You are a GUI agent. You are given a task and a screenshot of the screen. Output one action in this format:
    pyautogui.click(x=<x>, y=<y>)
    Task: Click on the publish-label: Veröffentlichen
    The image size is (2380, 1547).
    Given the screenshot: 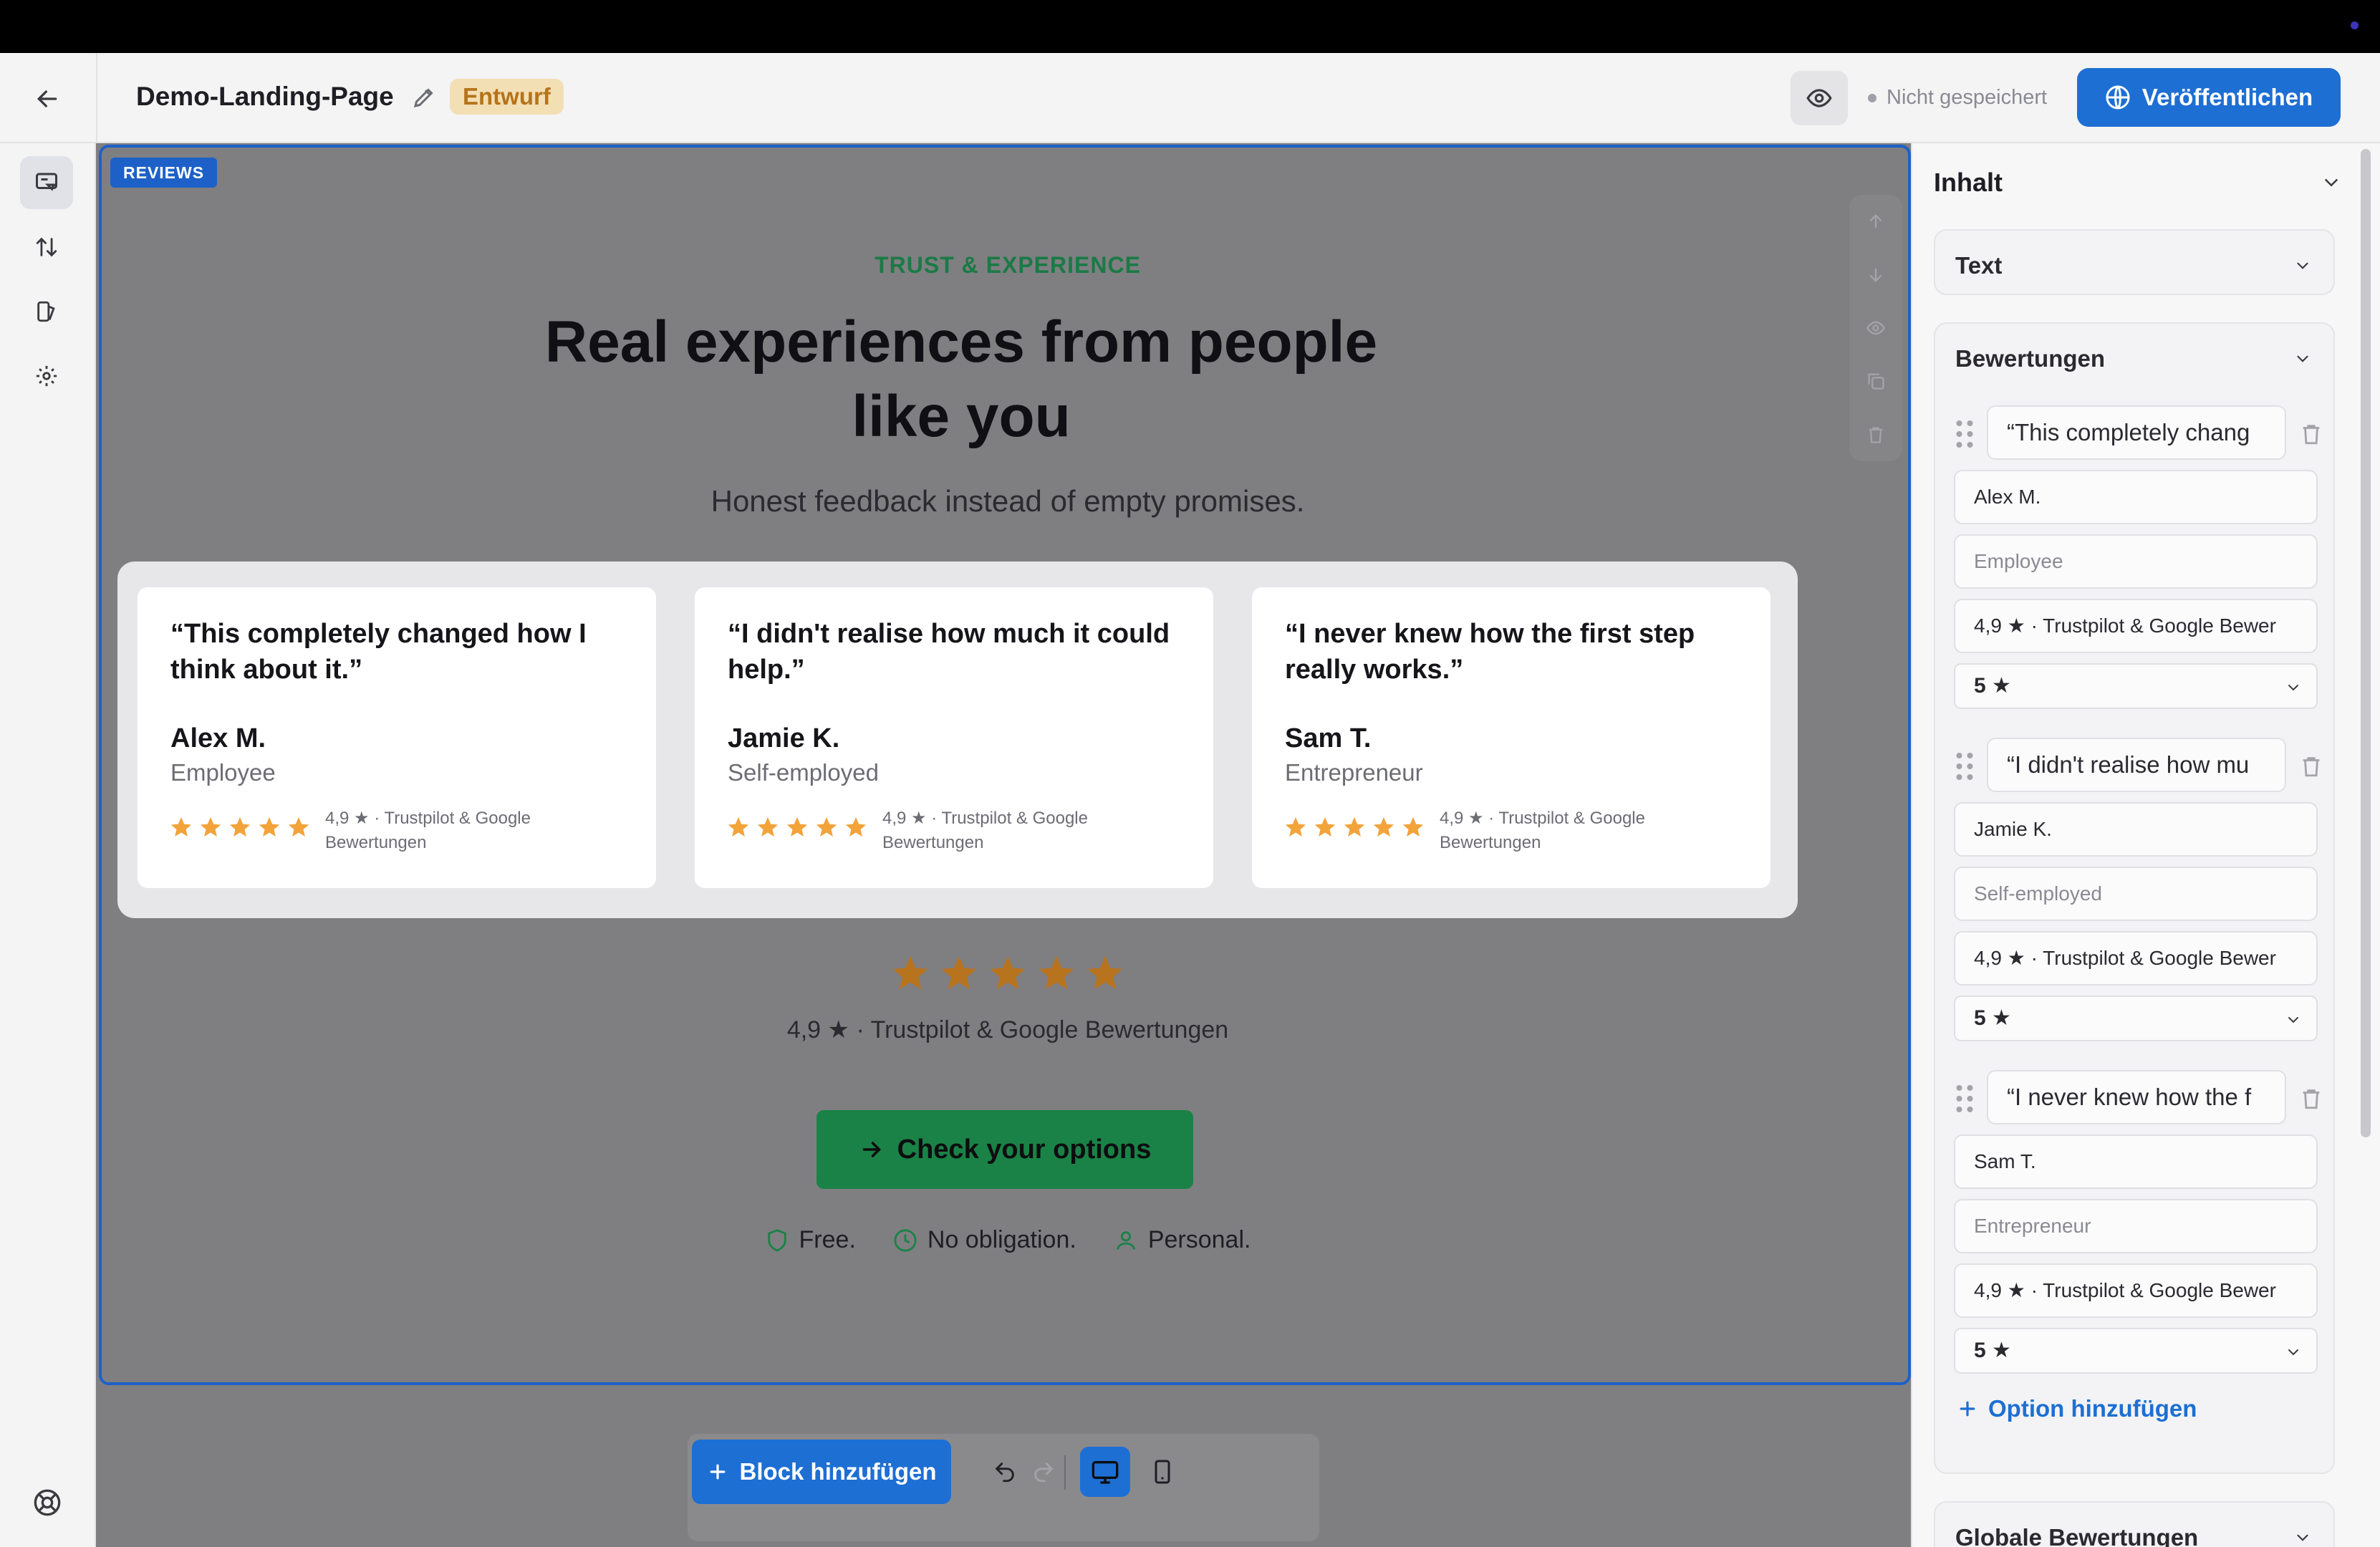 What is the action you would take?
    pyautogui.click(x=2227, y=97)
    